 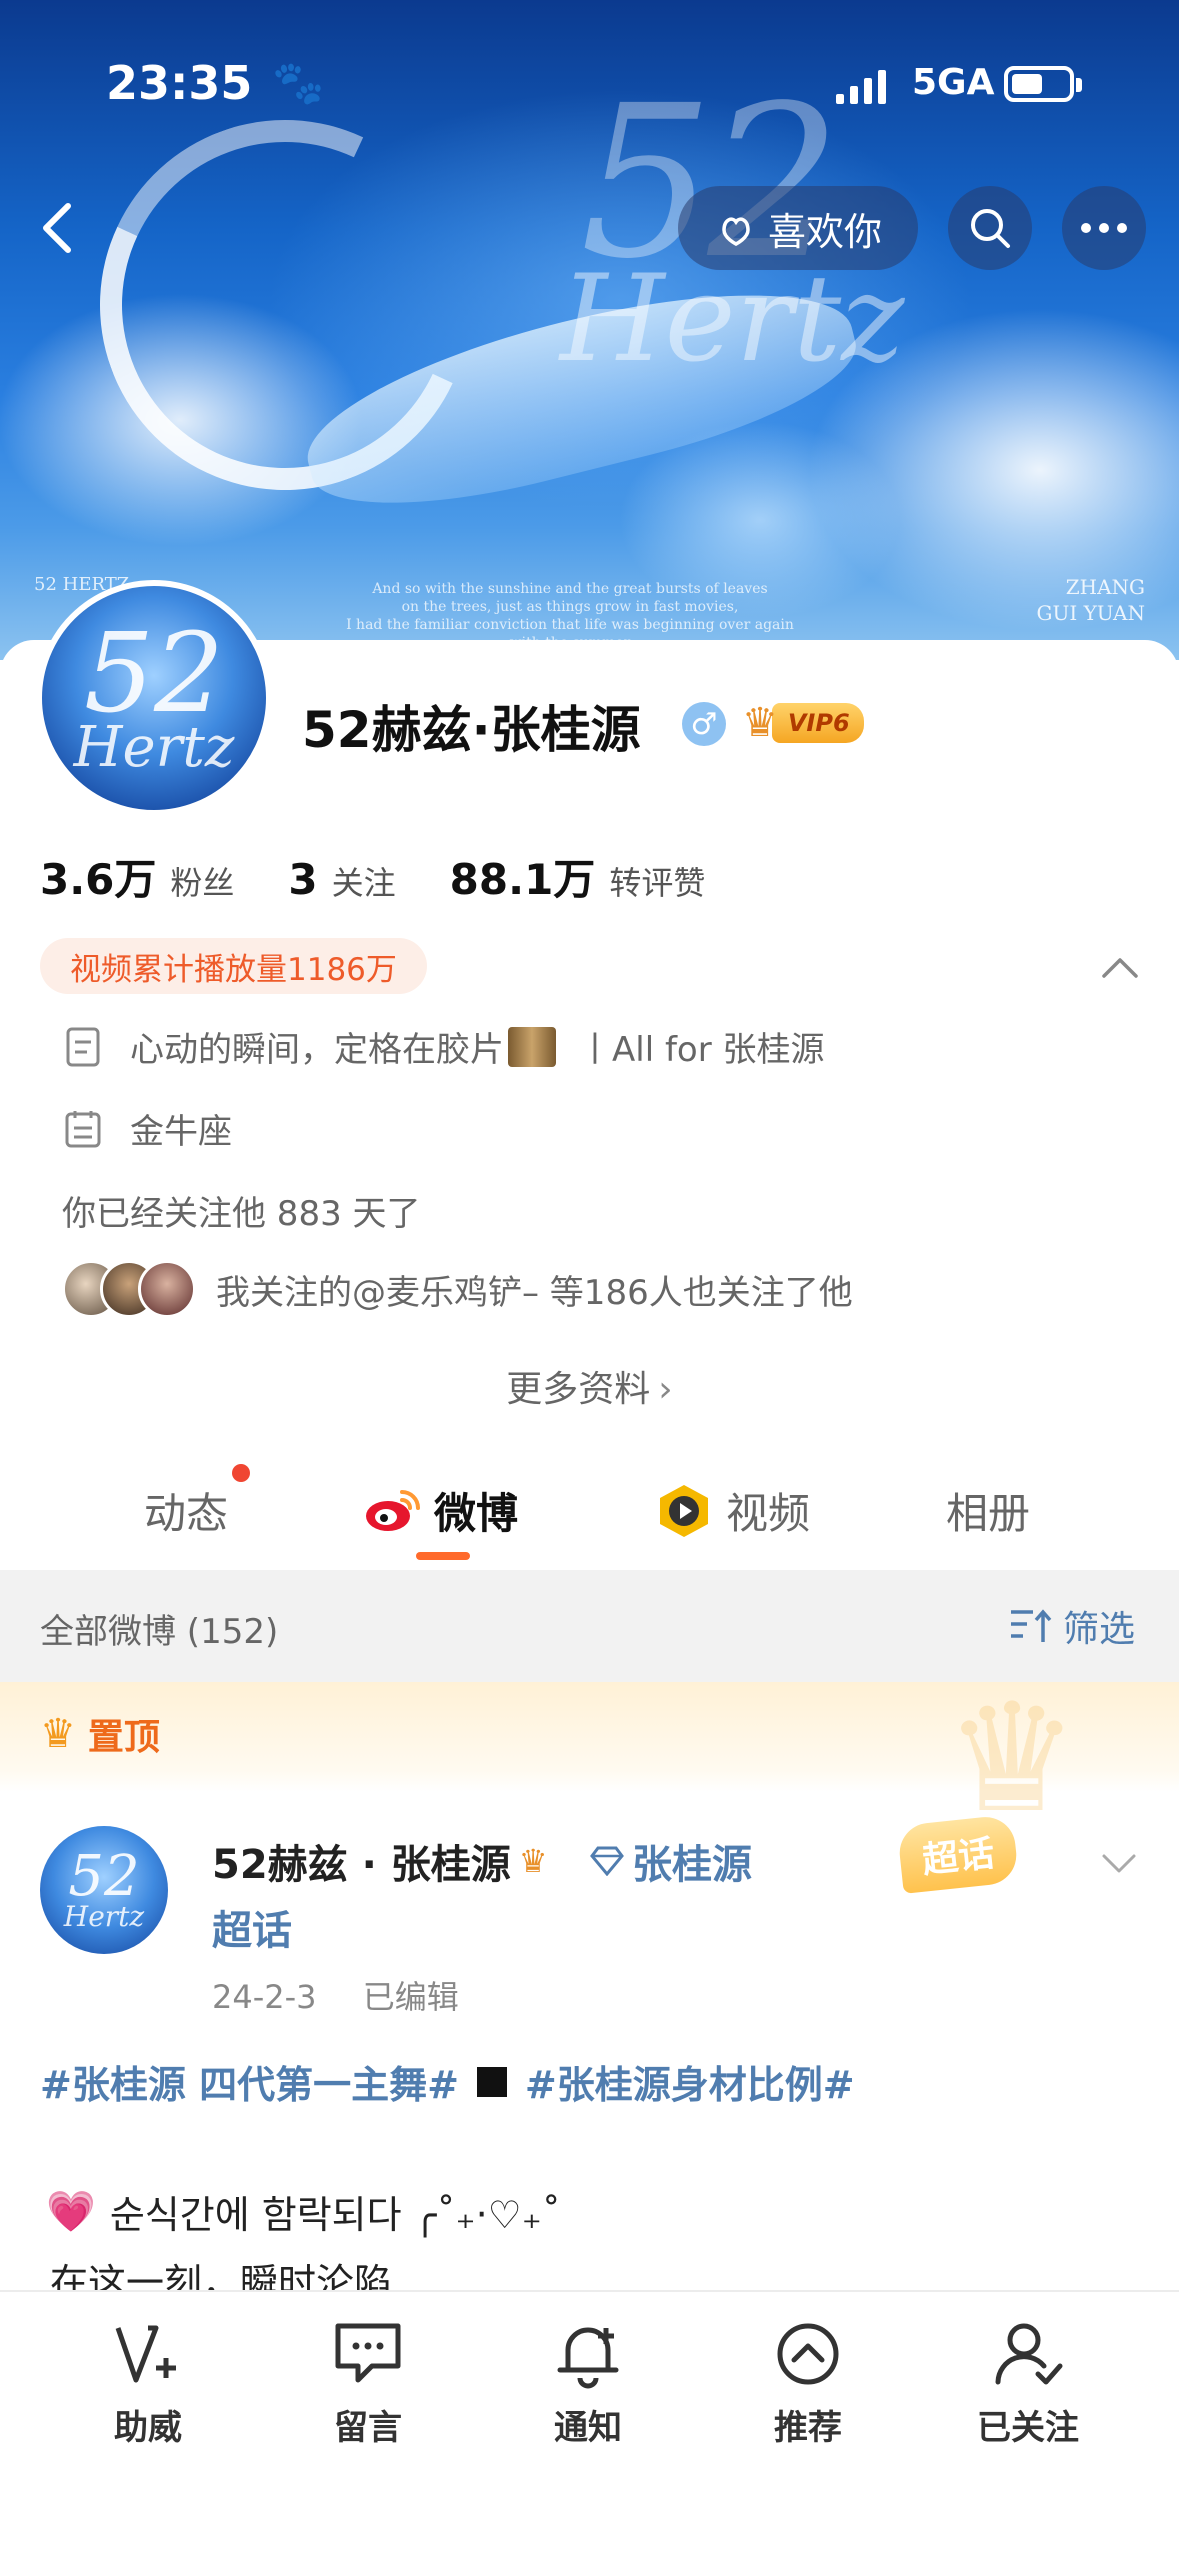 I want to click on followed-button: 已关注, so click(x=1028, y=2381).